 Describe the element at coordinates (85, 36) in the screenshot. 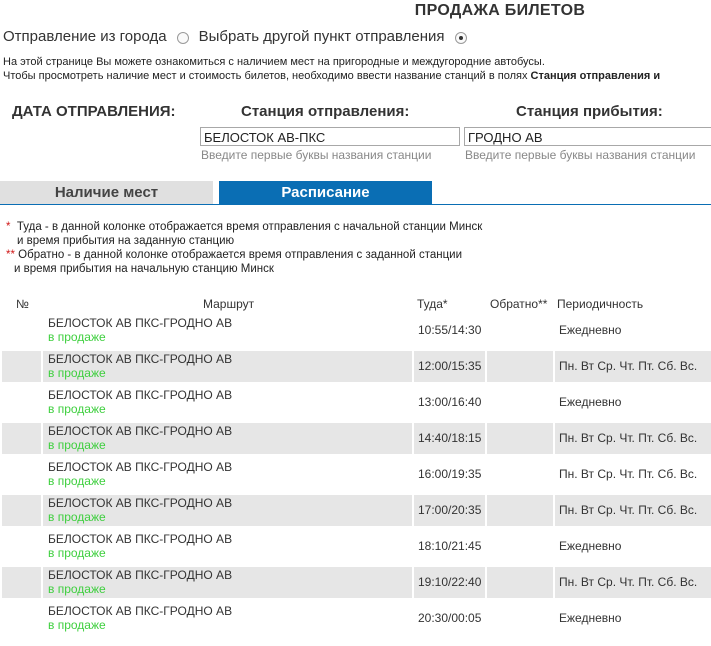

I see `departure-city-label: Отправление из города` at that location.